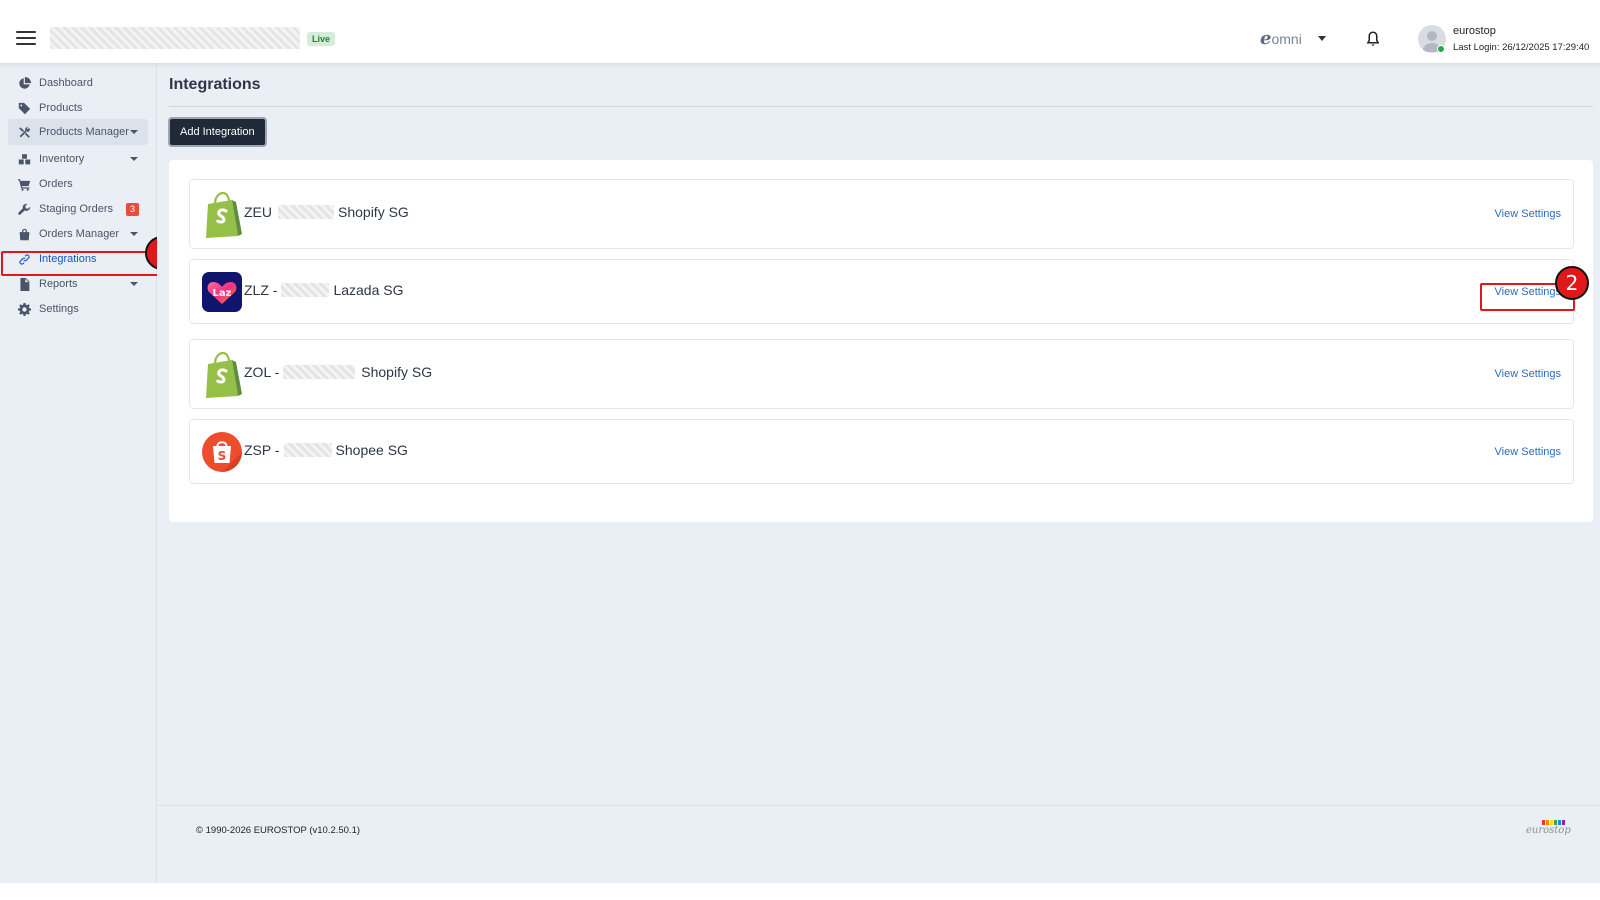  What do you see at coordinates (1572, 283) in the screenshot?
I see `annotation-step-2: 2` at bounding box center [1572, 283].